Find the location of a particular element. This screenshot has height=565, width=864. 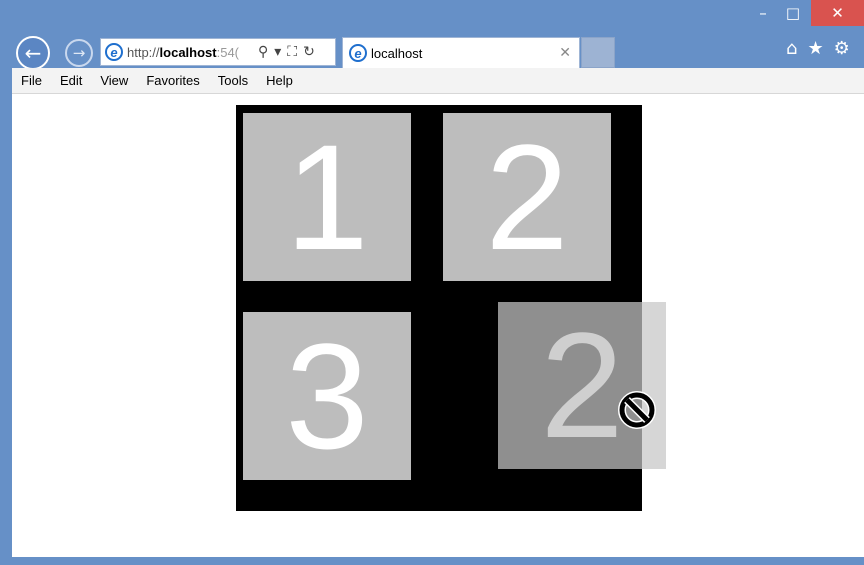

close-window-button: ✕ is located at coordinates (837, 13).